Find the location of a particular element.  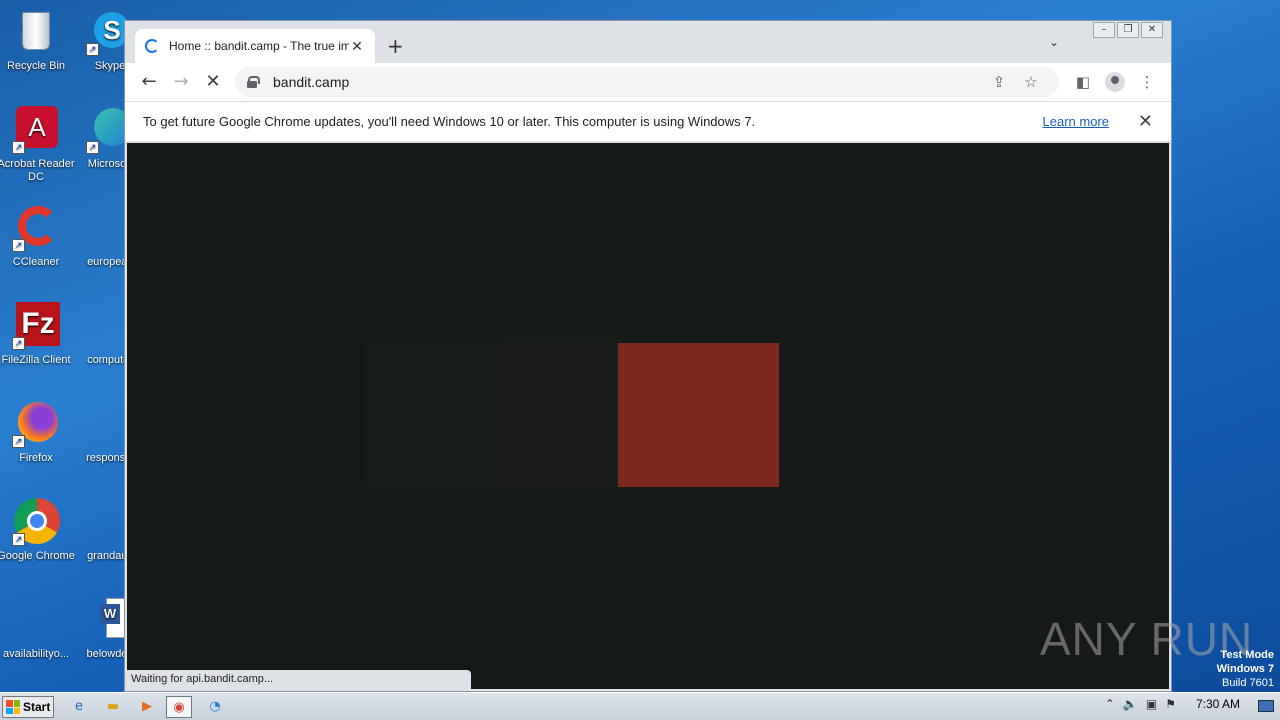

close-window-button: ✕ is located at coordinates (1152, 30).